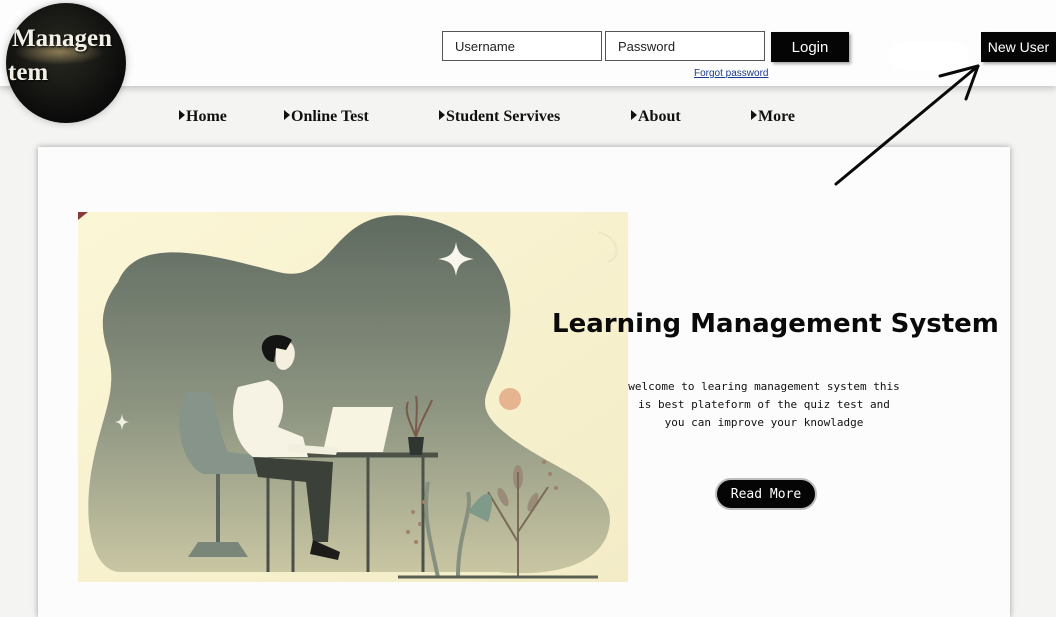 This screenshot has width=1056, height=617. I want to click on nav-item-more: More, so click(773, 117).